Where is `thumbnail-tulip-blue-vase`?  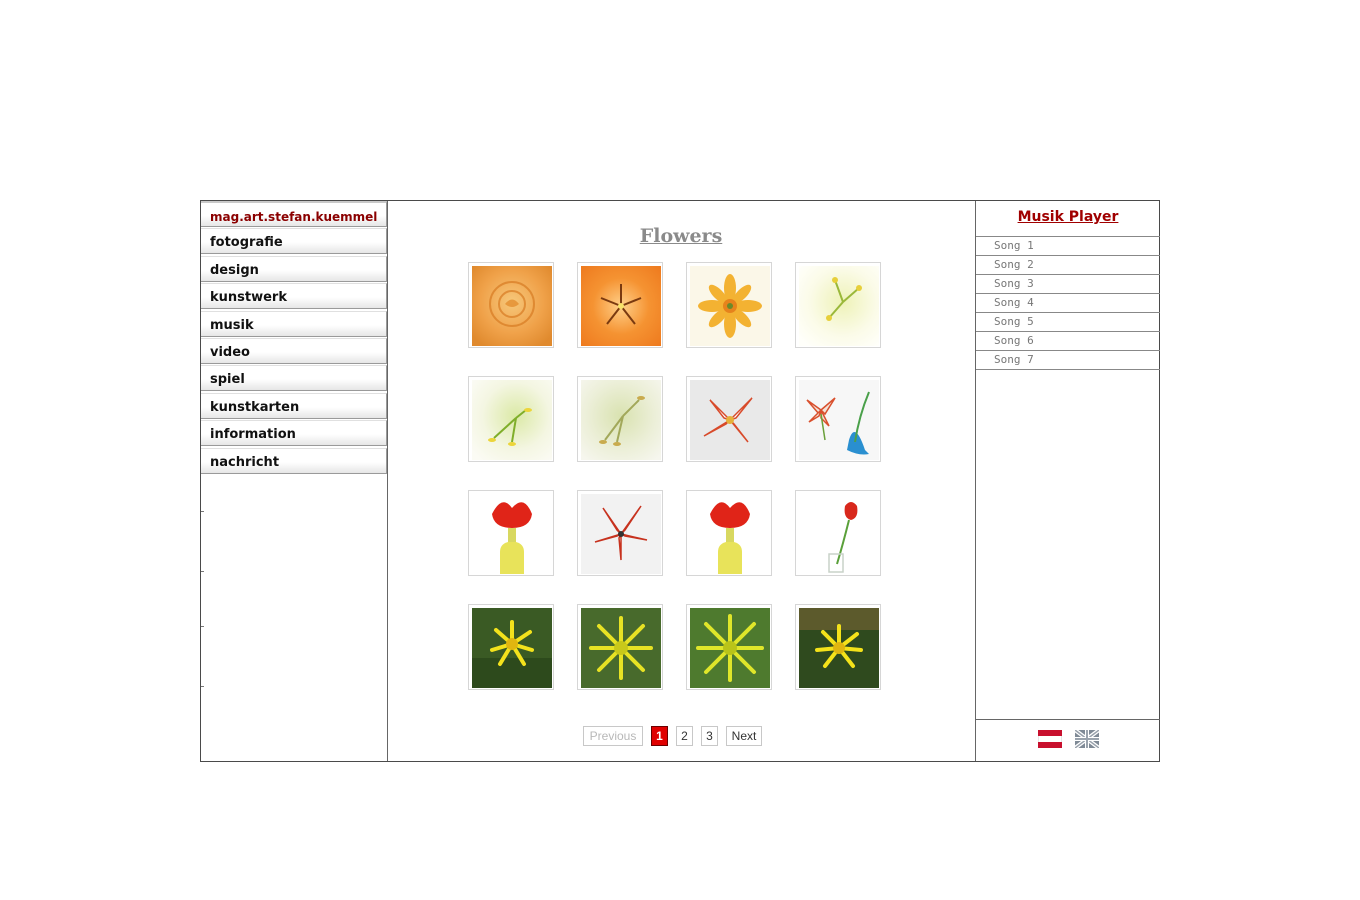
thumbnail-tulip-blue-vase is located at coordinates (838, 419).